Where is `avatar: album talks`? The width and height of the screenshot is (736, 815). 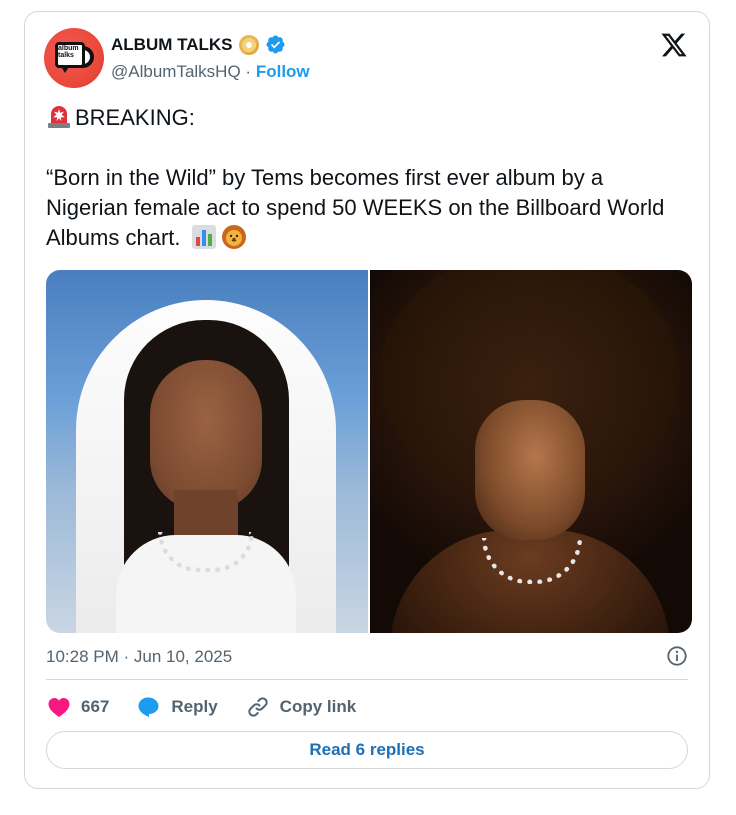 avatar: album talks is located at coordinates (74, 58).